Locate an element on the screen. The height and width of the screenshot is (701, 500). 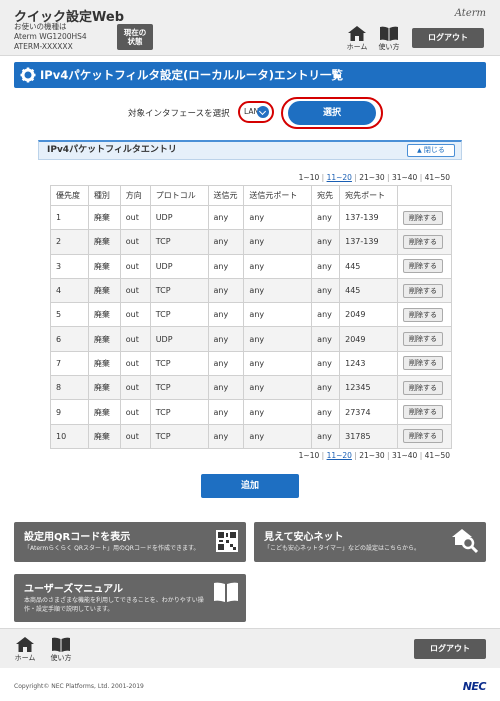
table-row: 2 廃棄 out TCP any any any 137-139 削除する is located at coordinates (251, 242).